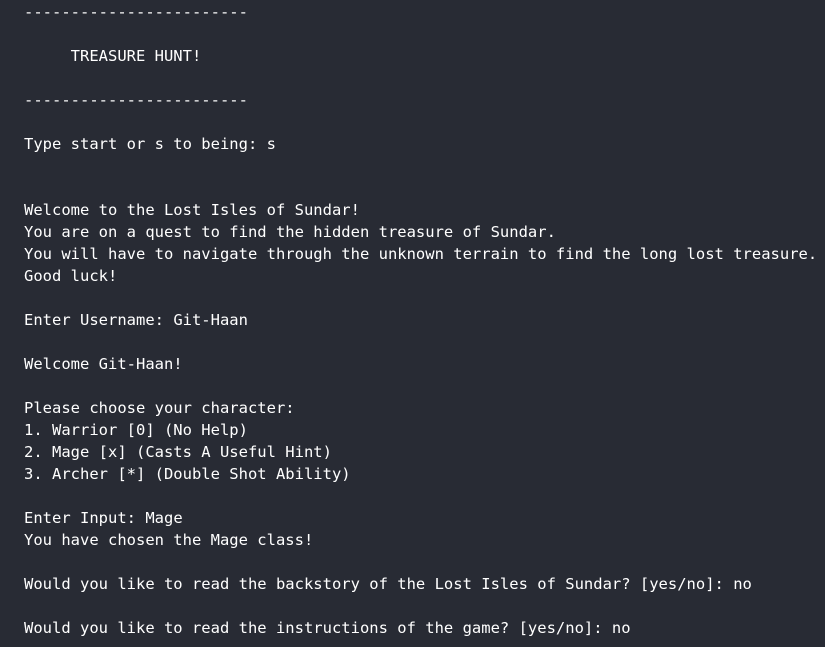  I want to click on character-option-archer: 3. Archer [*] (Double Shot Ability), so click(187, 474).